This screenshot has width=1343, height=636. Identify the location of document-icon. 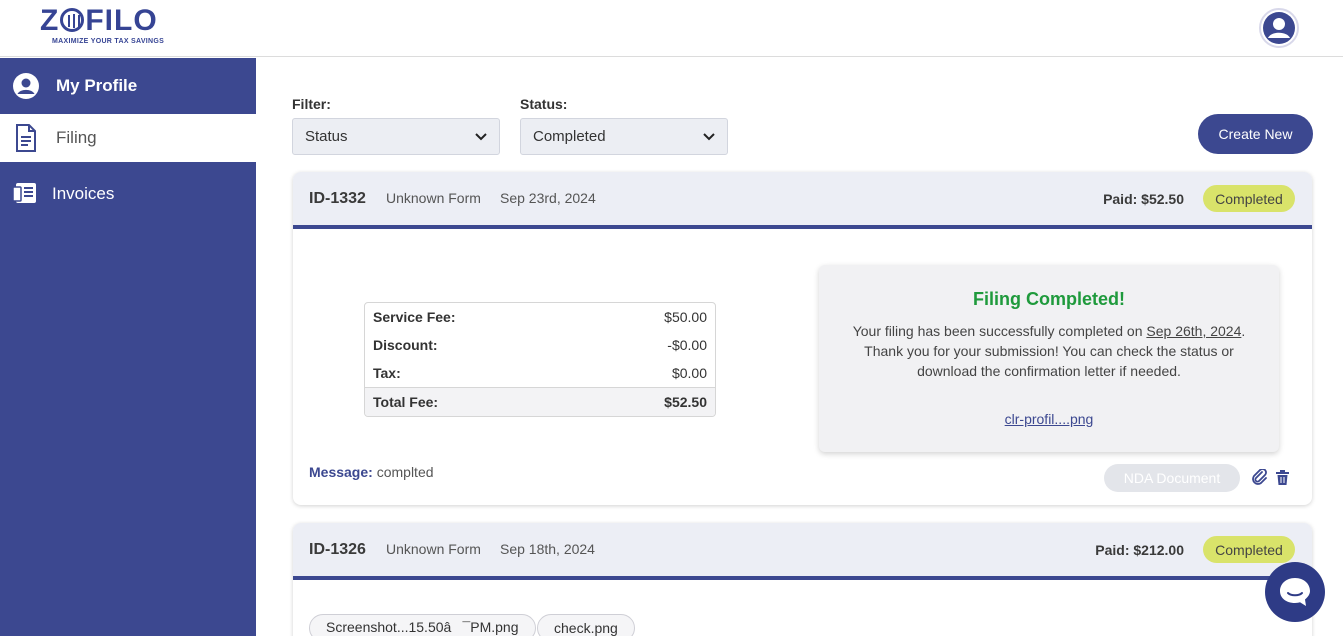
(26, 138).